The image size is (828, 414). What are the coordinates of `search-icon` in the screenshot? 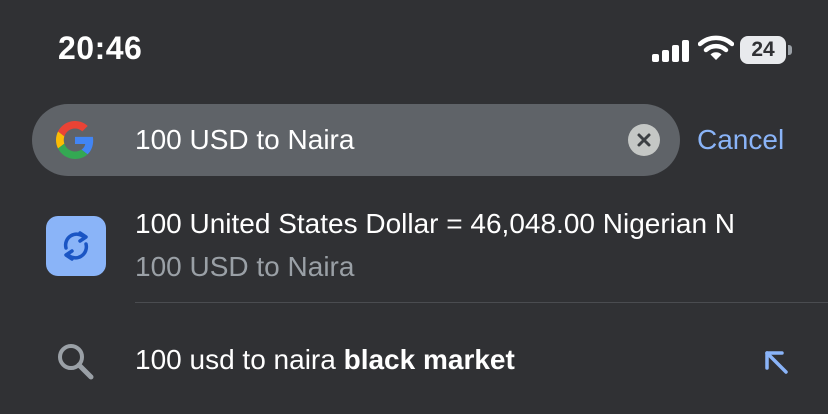 It's located at (76, 362).